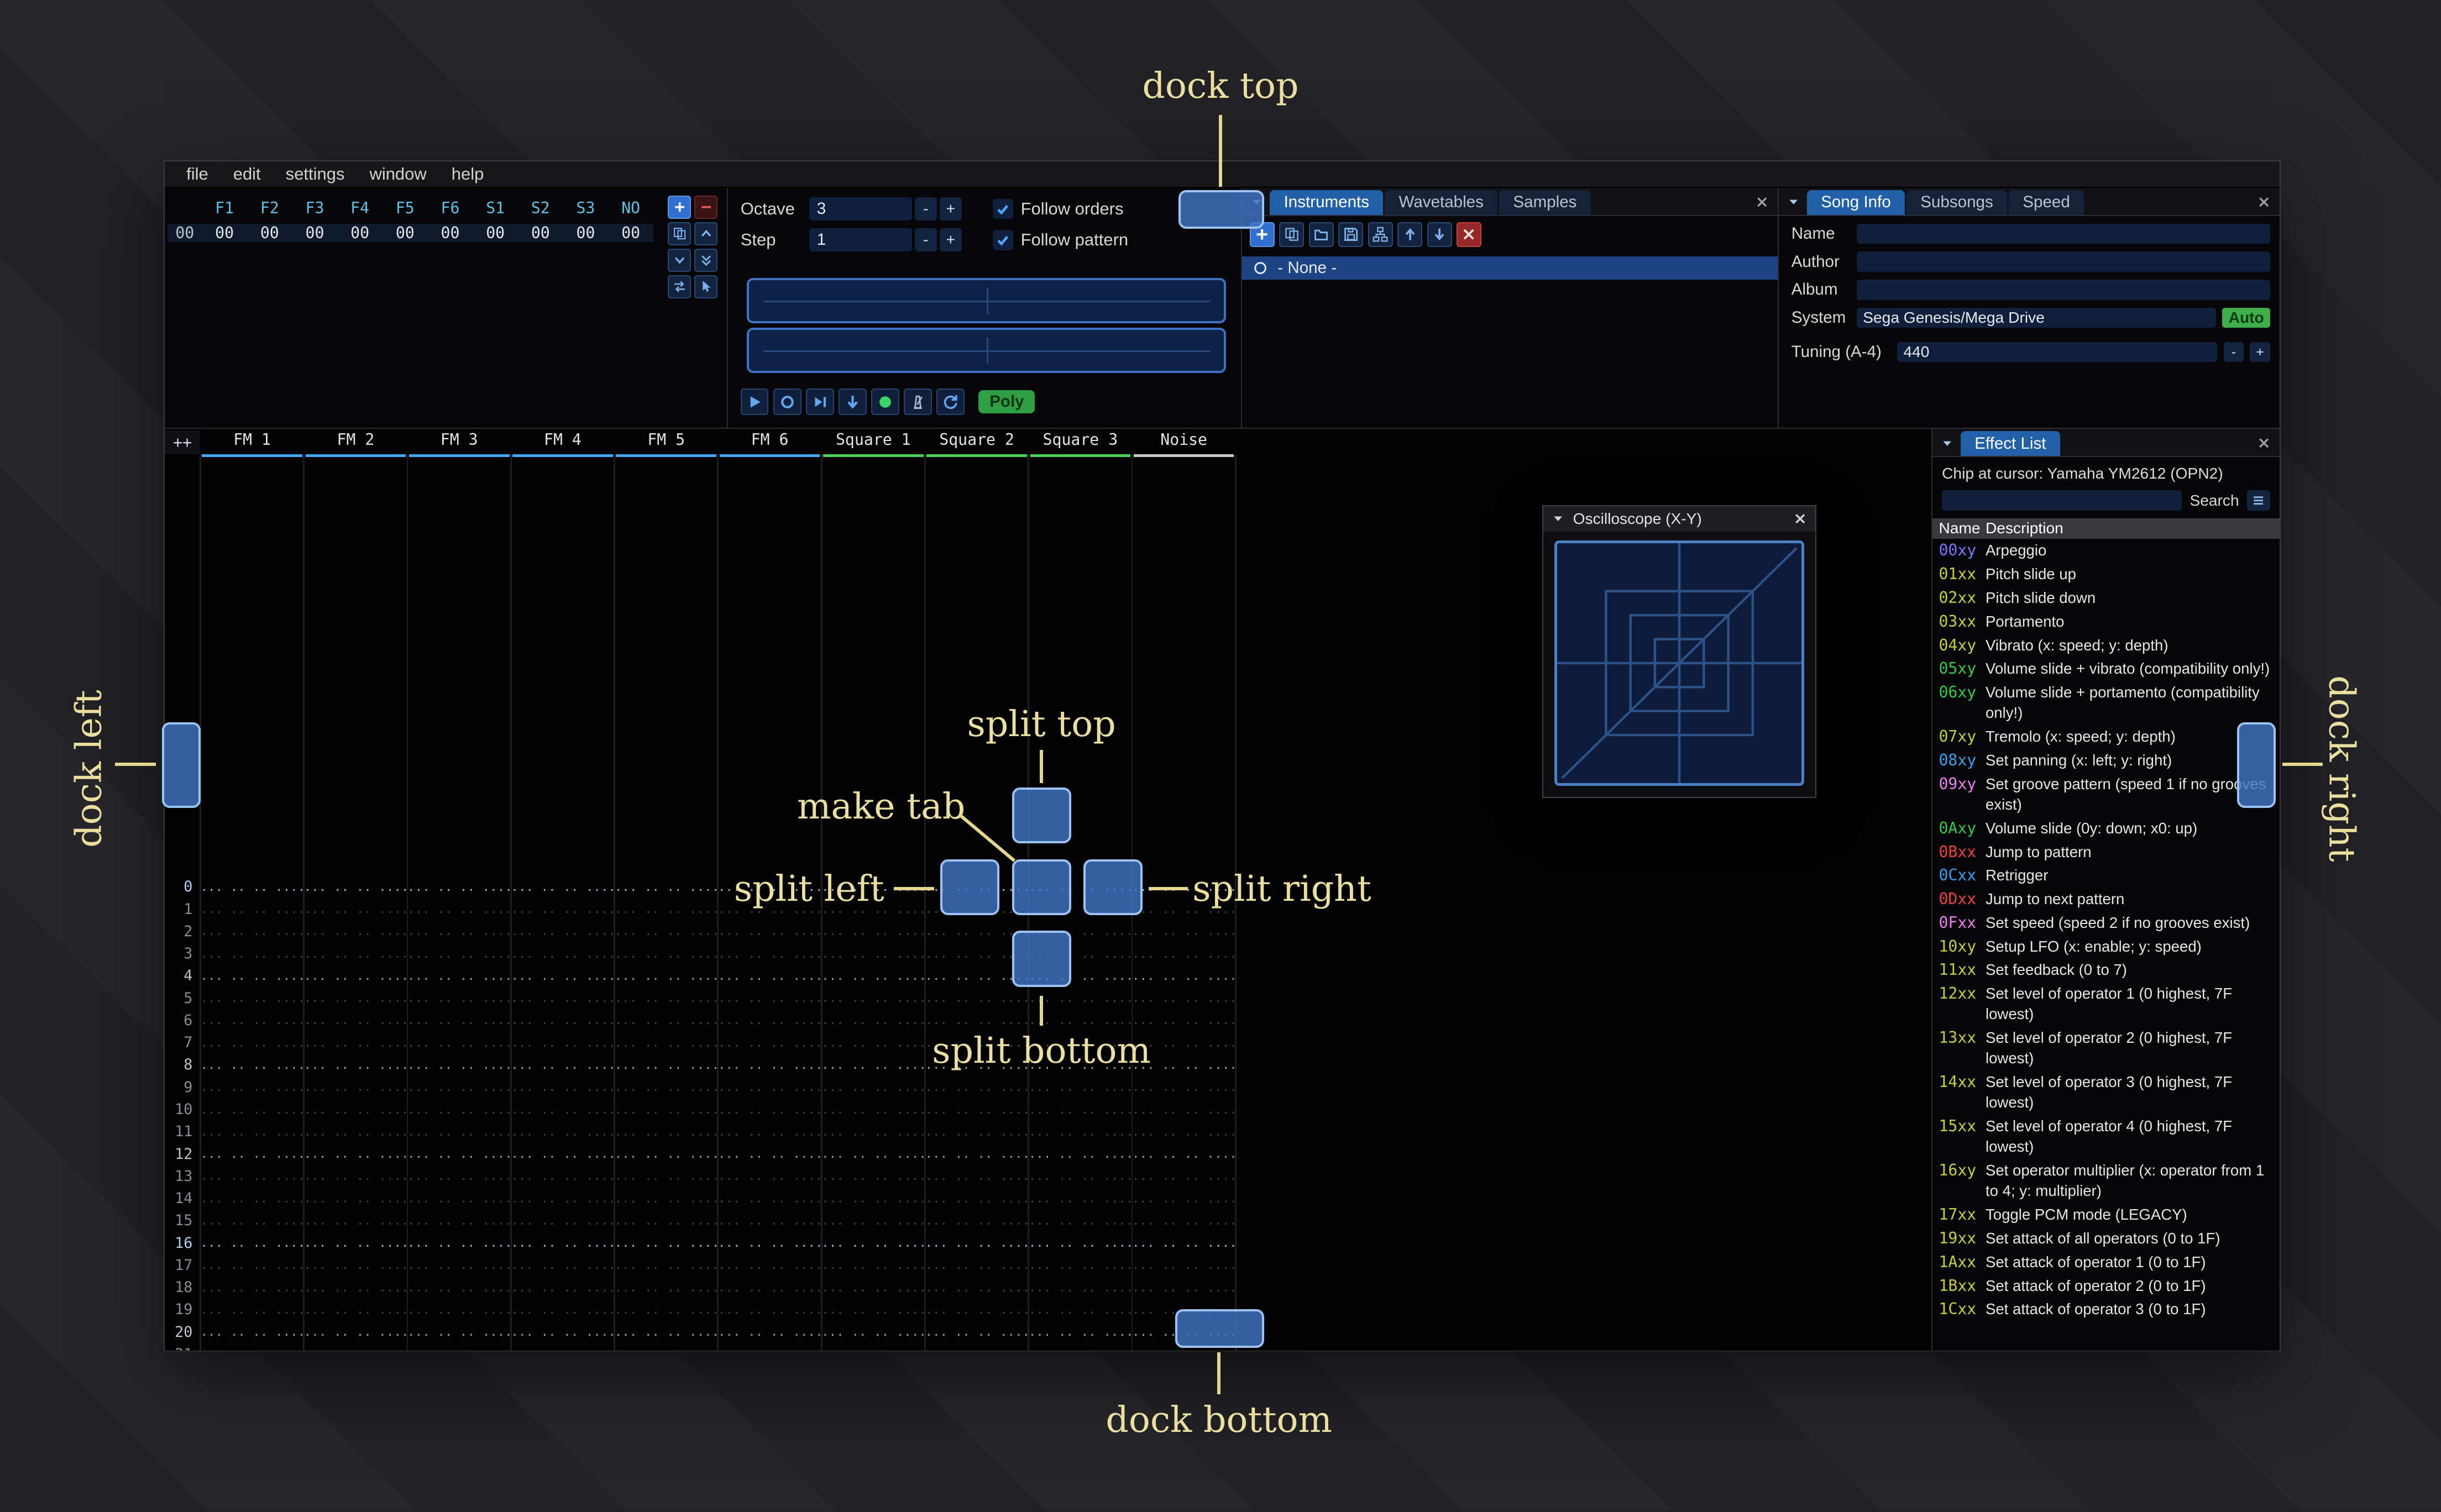 This screenshot has width=2441, height=1512. What do you see at coordinates (1327, 203) in the screenshot?
I see `tab-instruments: Instruments` at bounding box center [1327, 203].